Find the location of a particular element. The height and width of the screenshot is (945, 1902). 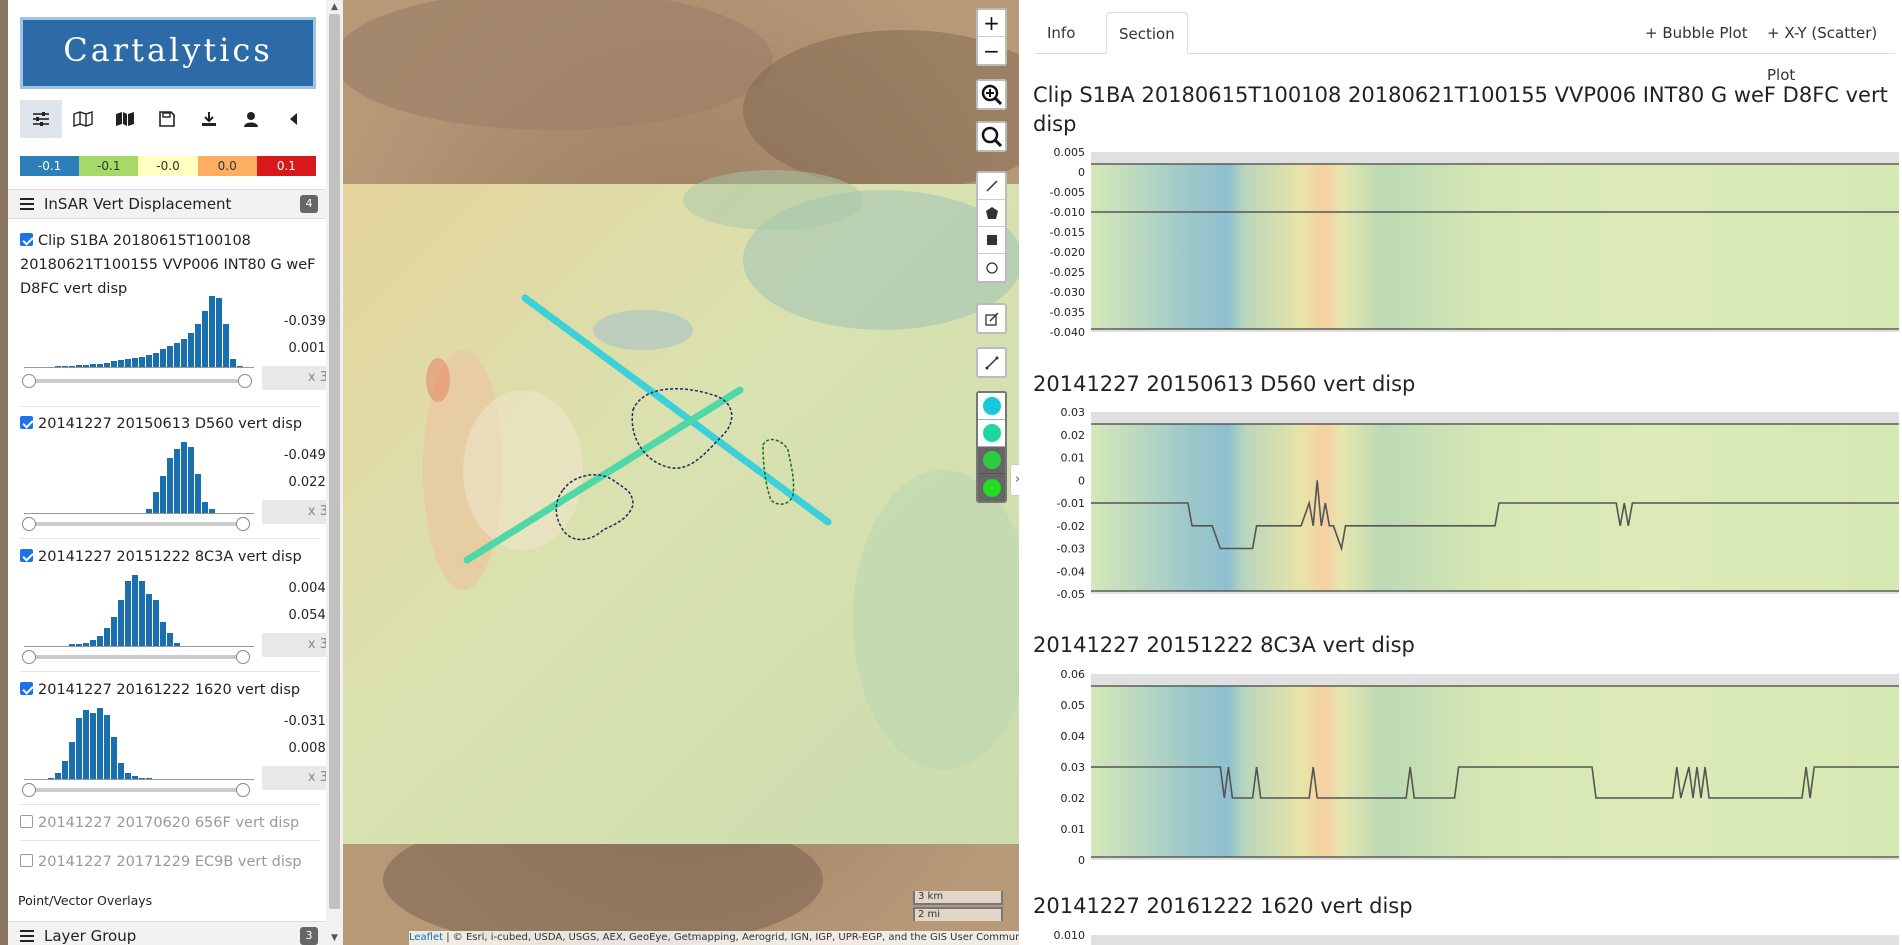

layer-group-title: Layer Group is located at coordinates (90, 936).